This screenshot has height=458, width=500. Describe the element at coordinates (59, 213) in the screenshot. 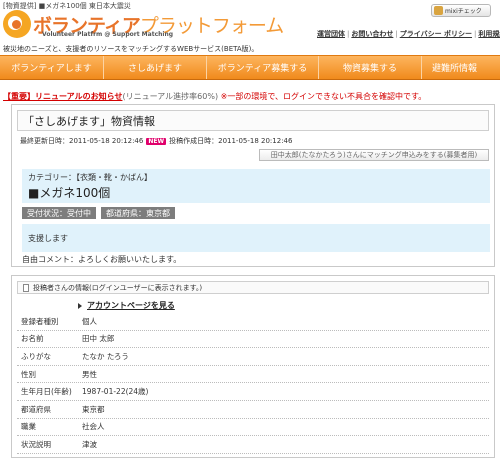

I see `status-badge: 受付状況：受付中` at that location.